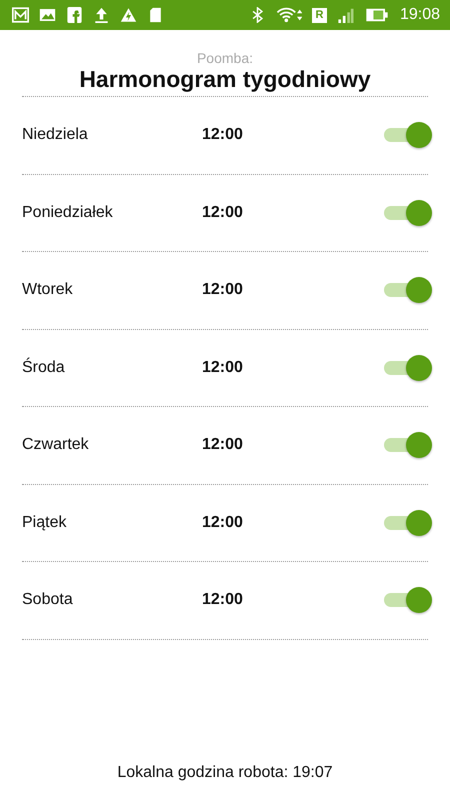  Describe the element at coordinates (319, 15) in the screenshot. I see `roaming-badge: R` at that location.